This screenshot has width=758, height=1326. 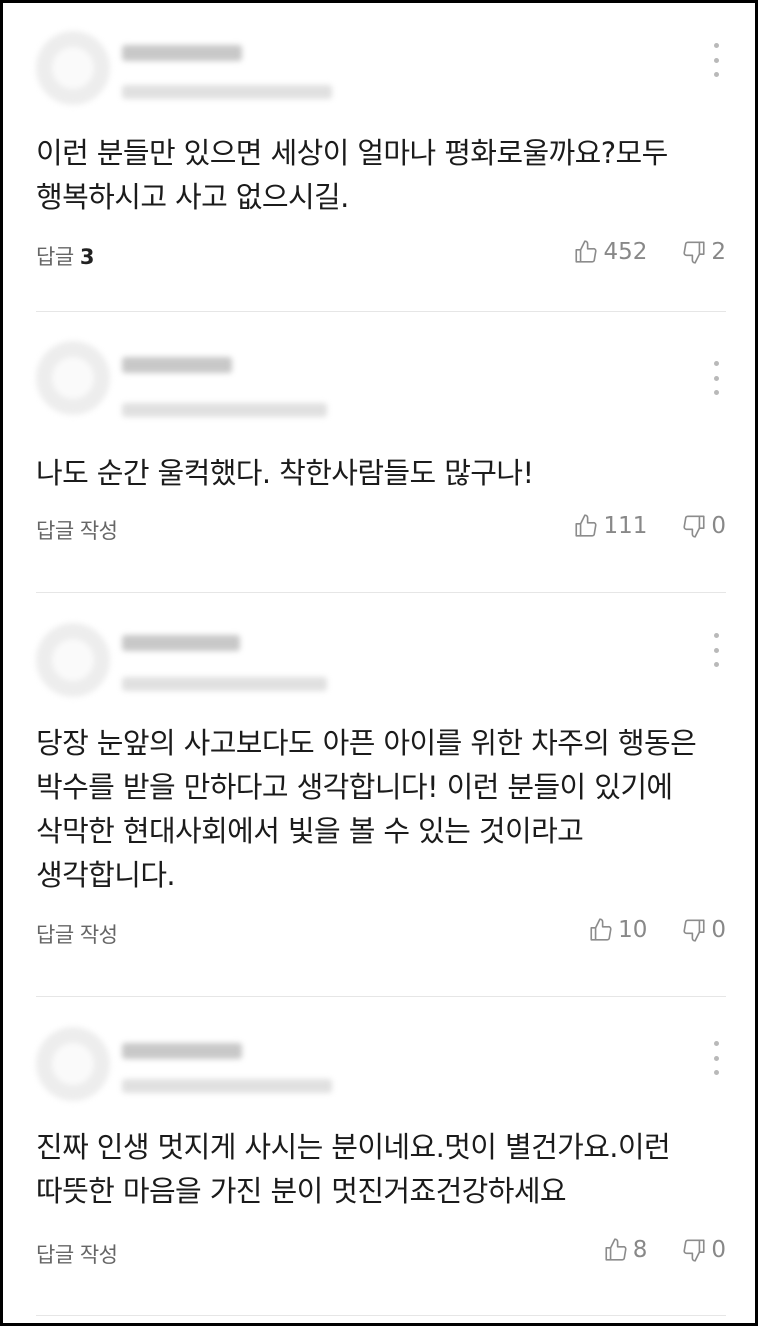 What do you see at coordinates (285, 473) in the screenshot?
I see `comment-text: 나도 순간 울컥했다. 착한사람들도 많구나!` at bounding box center [285, 473].